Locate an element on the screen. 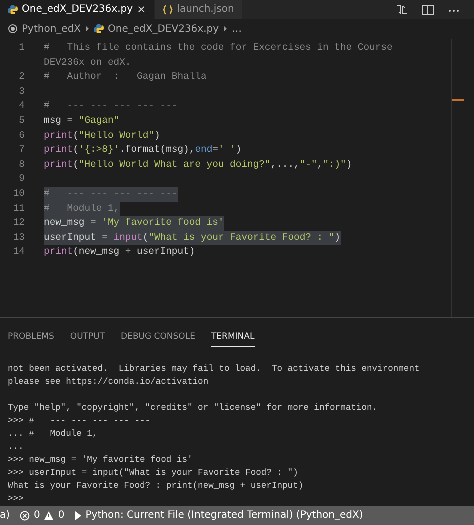 The width and height of the screenshot is (474, 525). line-number: 5 is located at coordinates (21, 121).